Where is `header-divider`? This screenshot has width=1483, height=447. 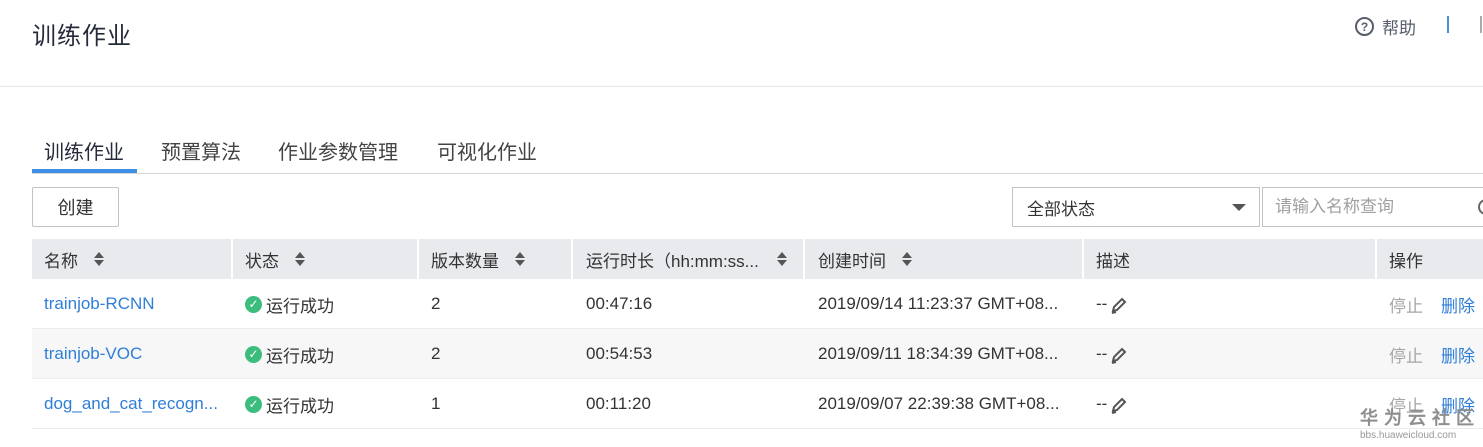
header-divider is located at coordinates (741, 86).